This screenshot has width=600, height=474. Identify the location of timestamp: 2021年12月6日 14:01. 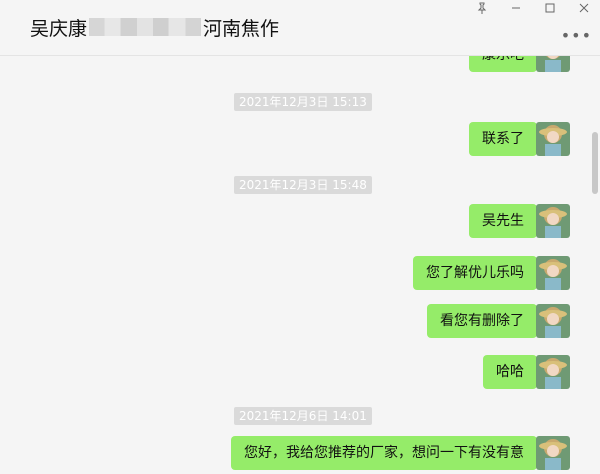
(303, 416).